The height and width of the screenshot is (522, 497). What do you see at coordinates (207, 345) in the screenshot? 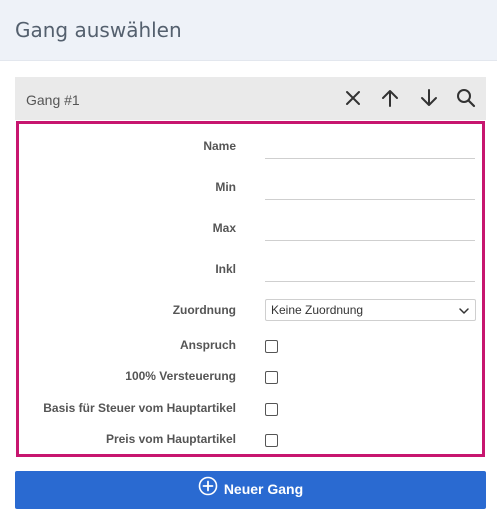
I see `anspruch-label: Anspruch` at bounding box center [207, 345].